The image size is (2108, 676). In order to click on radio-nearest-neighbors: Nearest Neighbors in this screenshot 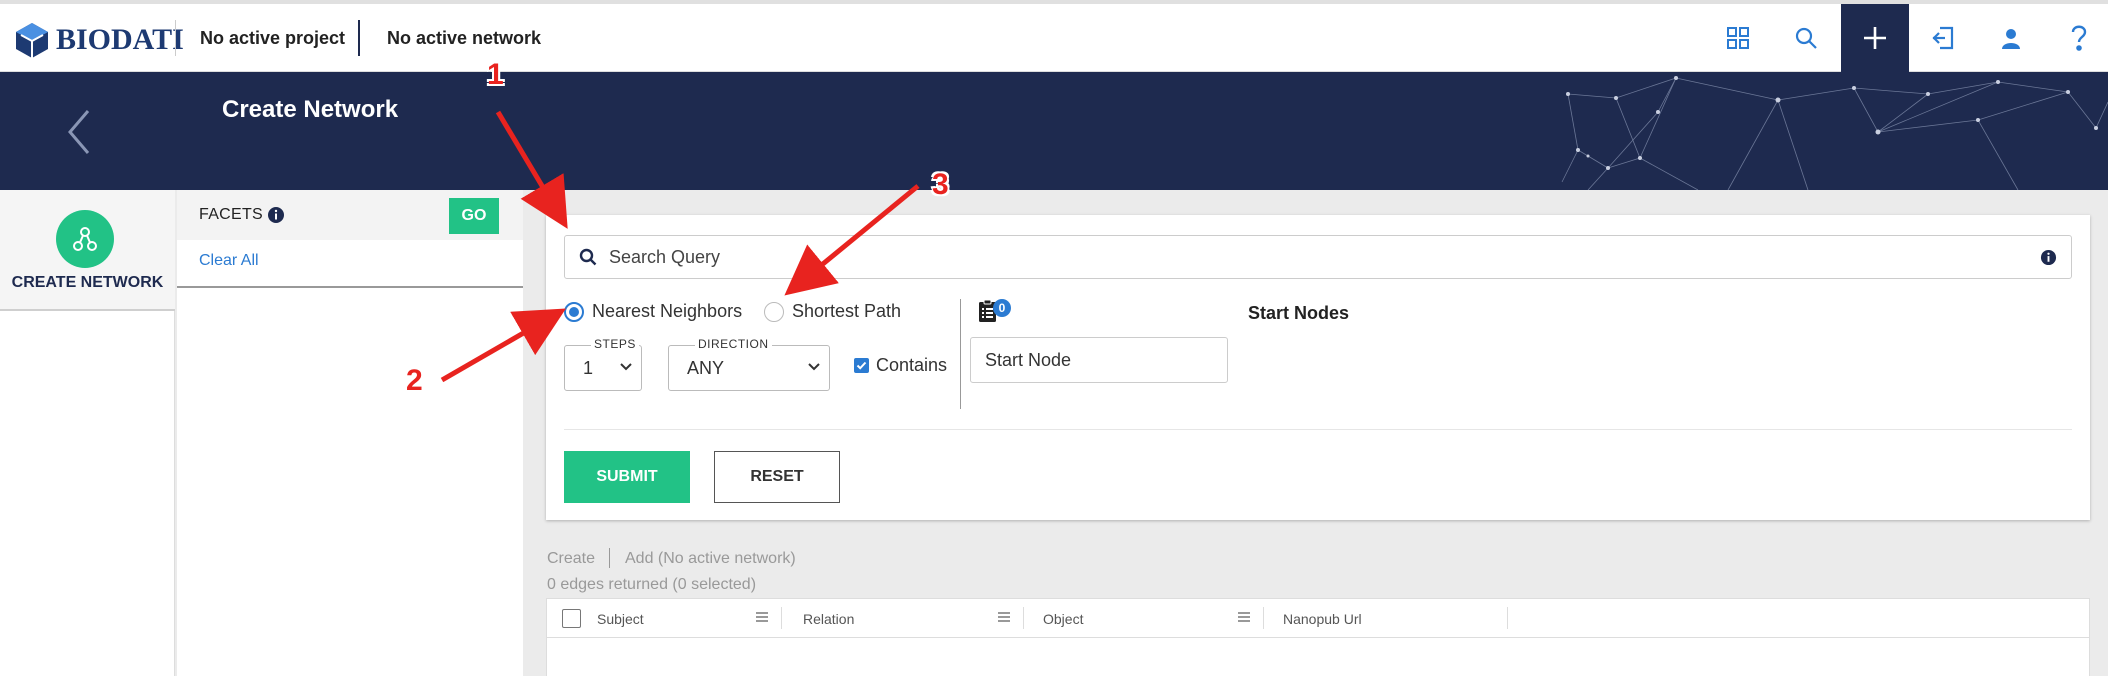, I will do `click(653, 311)`.